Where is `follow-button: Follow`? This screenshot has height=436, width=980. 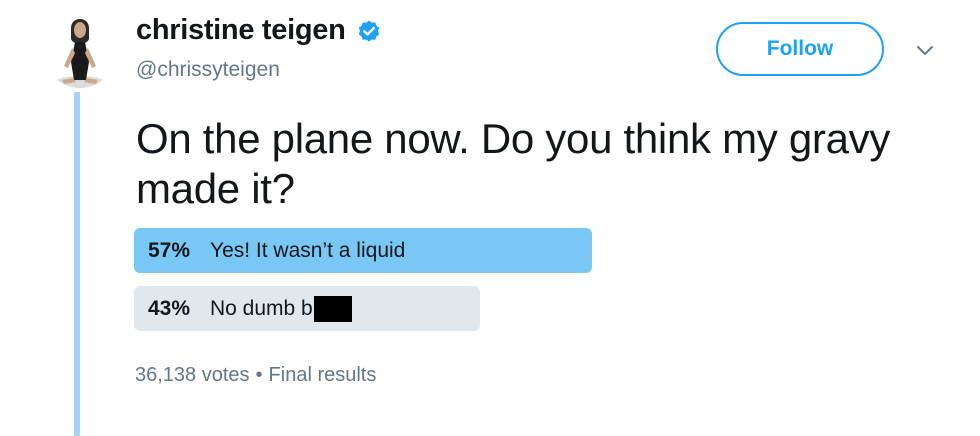 follow-button: Follow is located at coordinates (800, 49).